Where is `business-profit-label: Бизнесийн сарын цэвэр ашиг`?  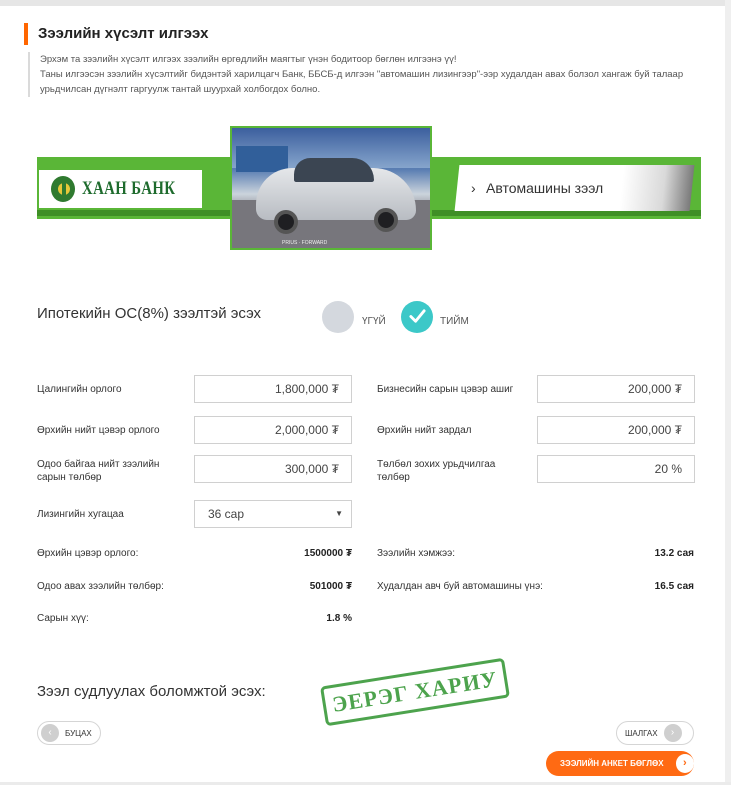
business-profit-label: Бизнесийн сарын цэвэр ашиг is located at coordinates (445, 389).